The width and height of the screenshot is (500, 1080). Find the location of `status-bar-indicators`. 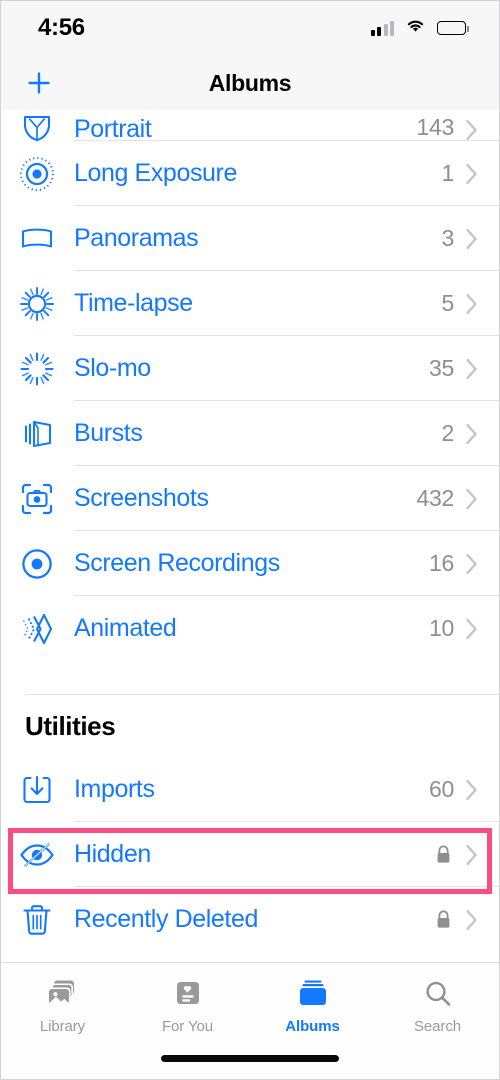

status-bar-indicators is located at coordinates (419, 28).